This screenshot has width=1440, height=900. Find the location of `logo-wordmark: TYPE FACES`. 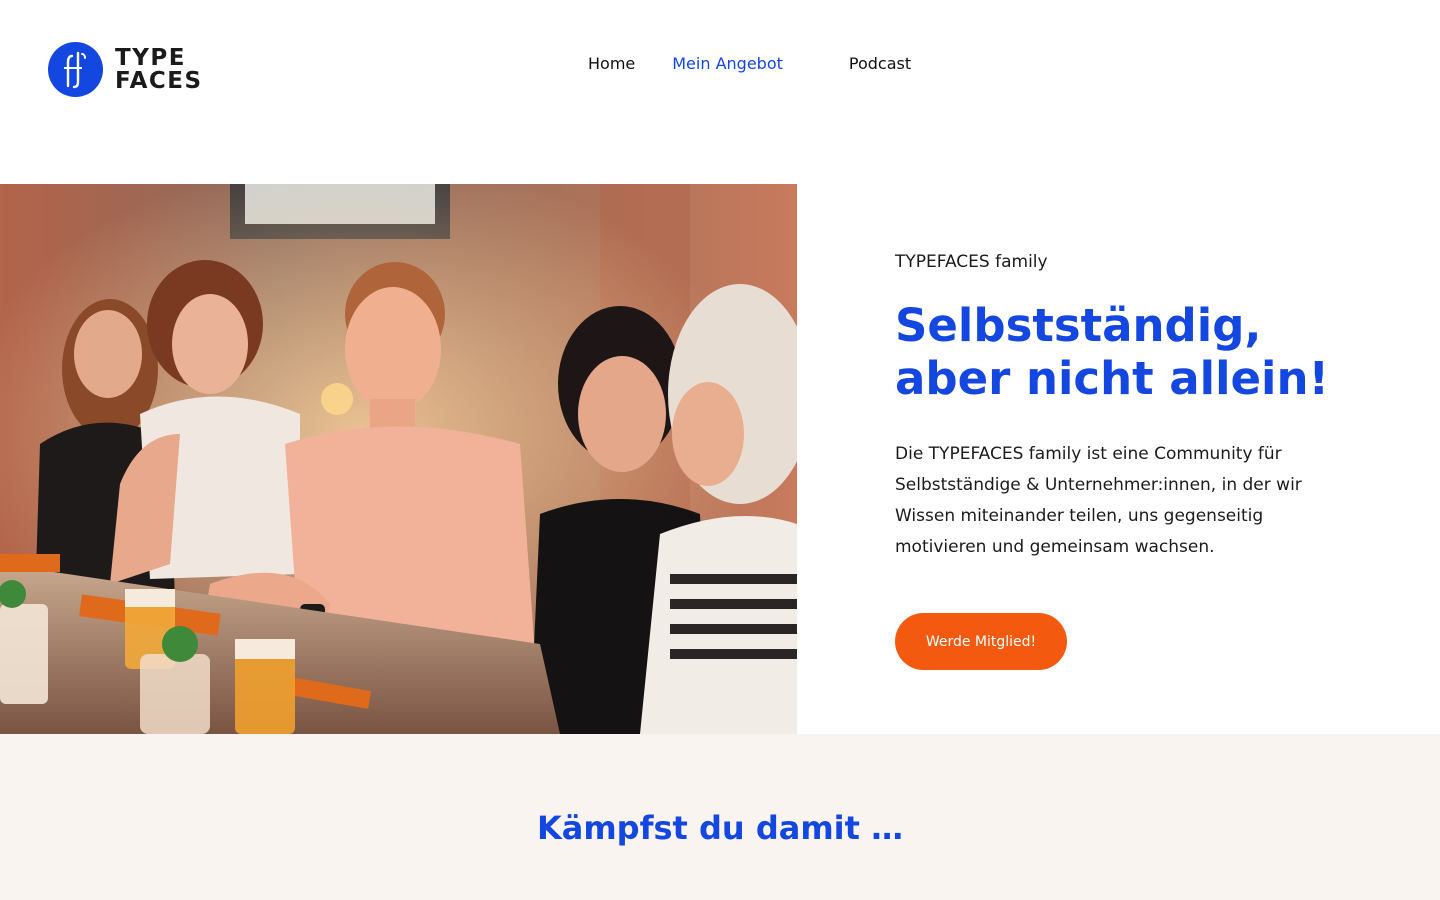

logo-wordmark: TYPE FACES is located at coordinates (159, 69).